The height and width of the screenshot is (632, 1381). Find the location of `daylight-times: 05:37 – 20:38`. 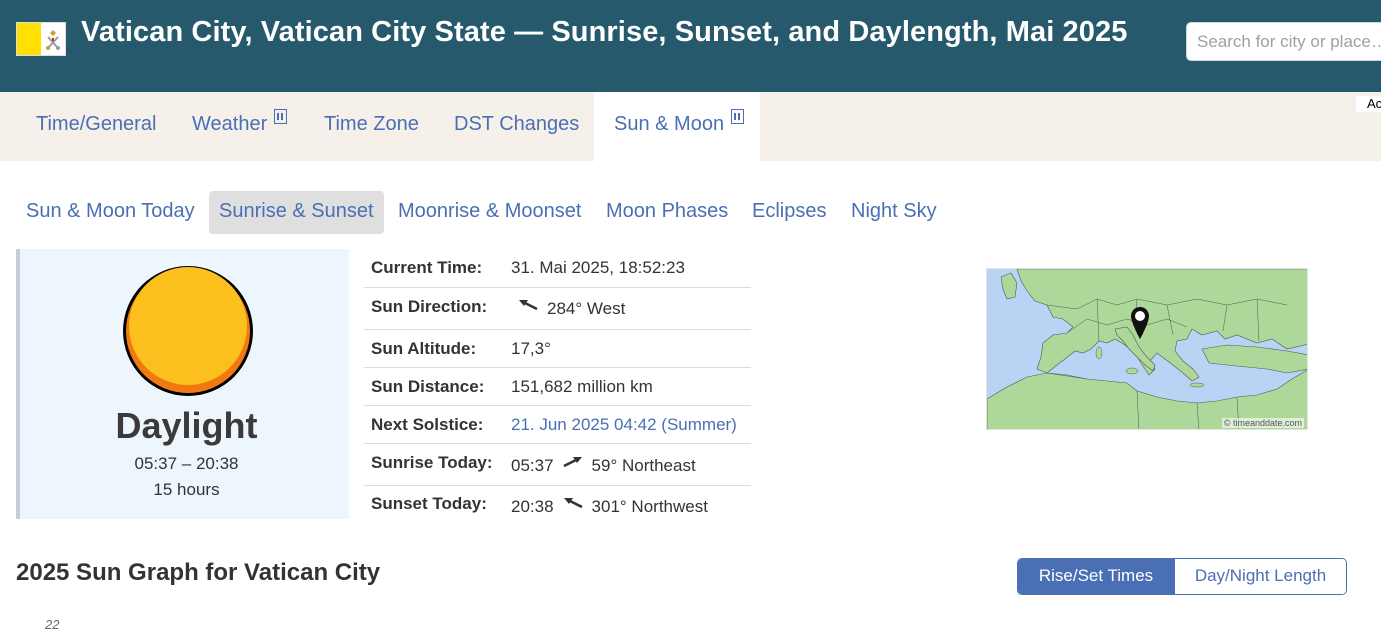

daylight-times: 05:37 – 20:38 is located at coordinates (186, 463).